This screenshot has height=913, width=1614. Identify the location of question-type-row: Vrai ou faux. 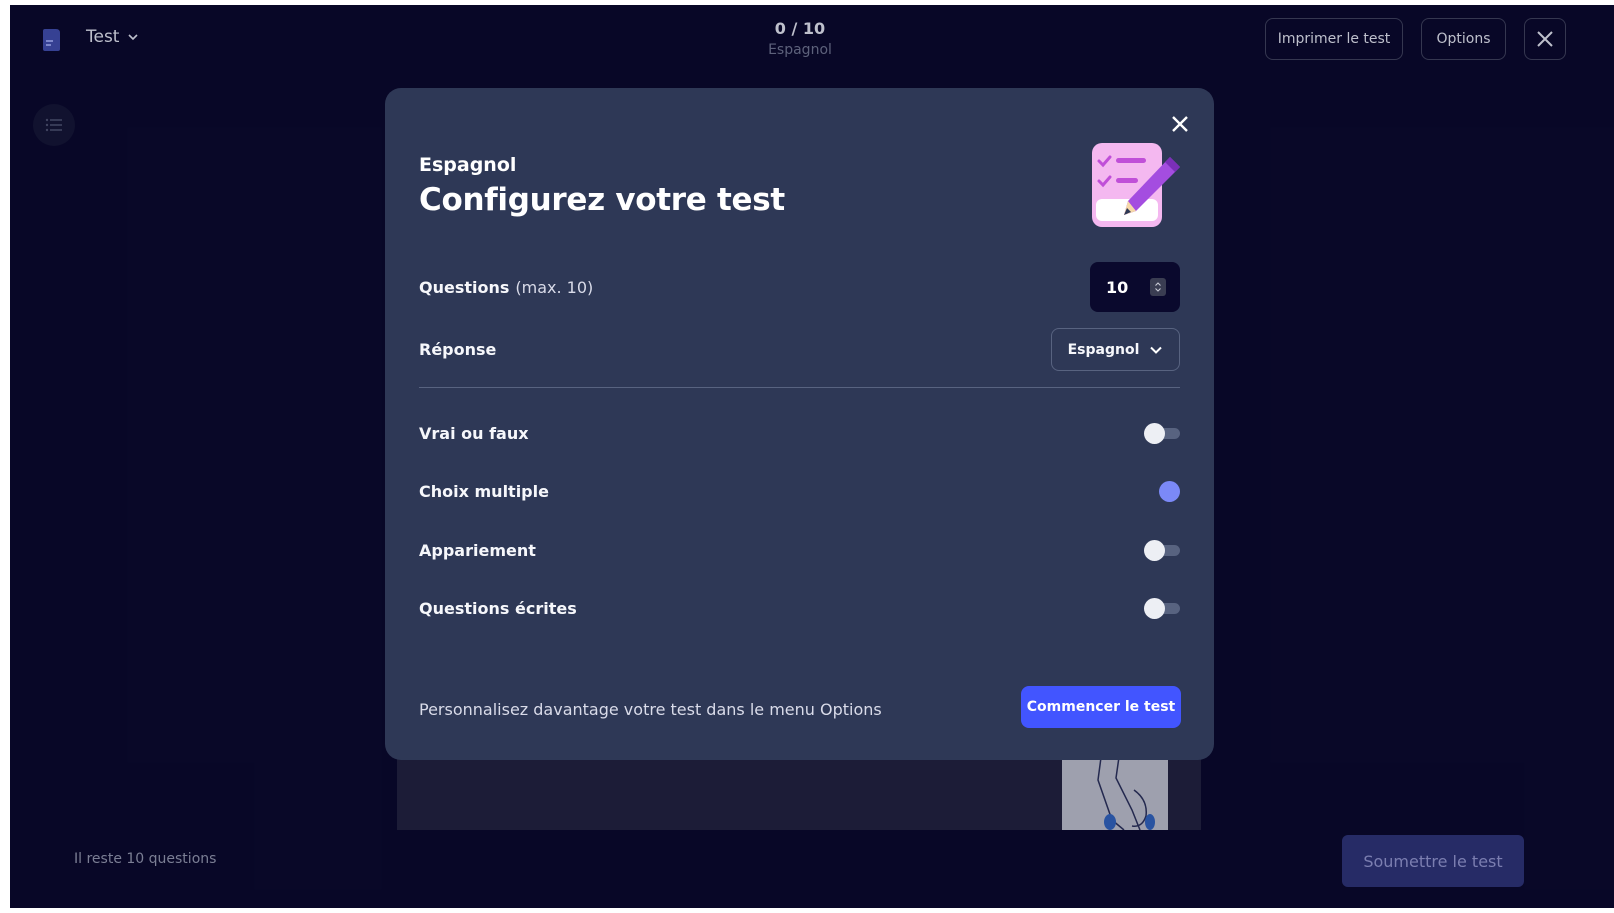
(799, 433).